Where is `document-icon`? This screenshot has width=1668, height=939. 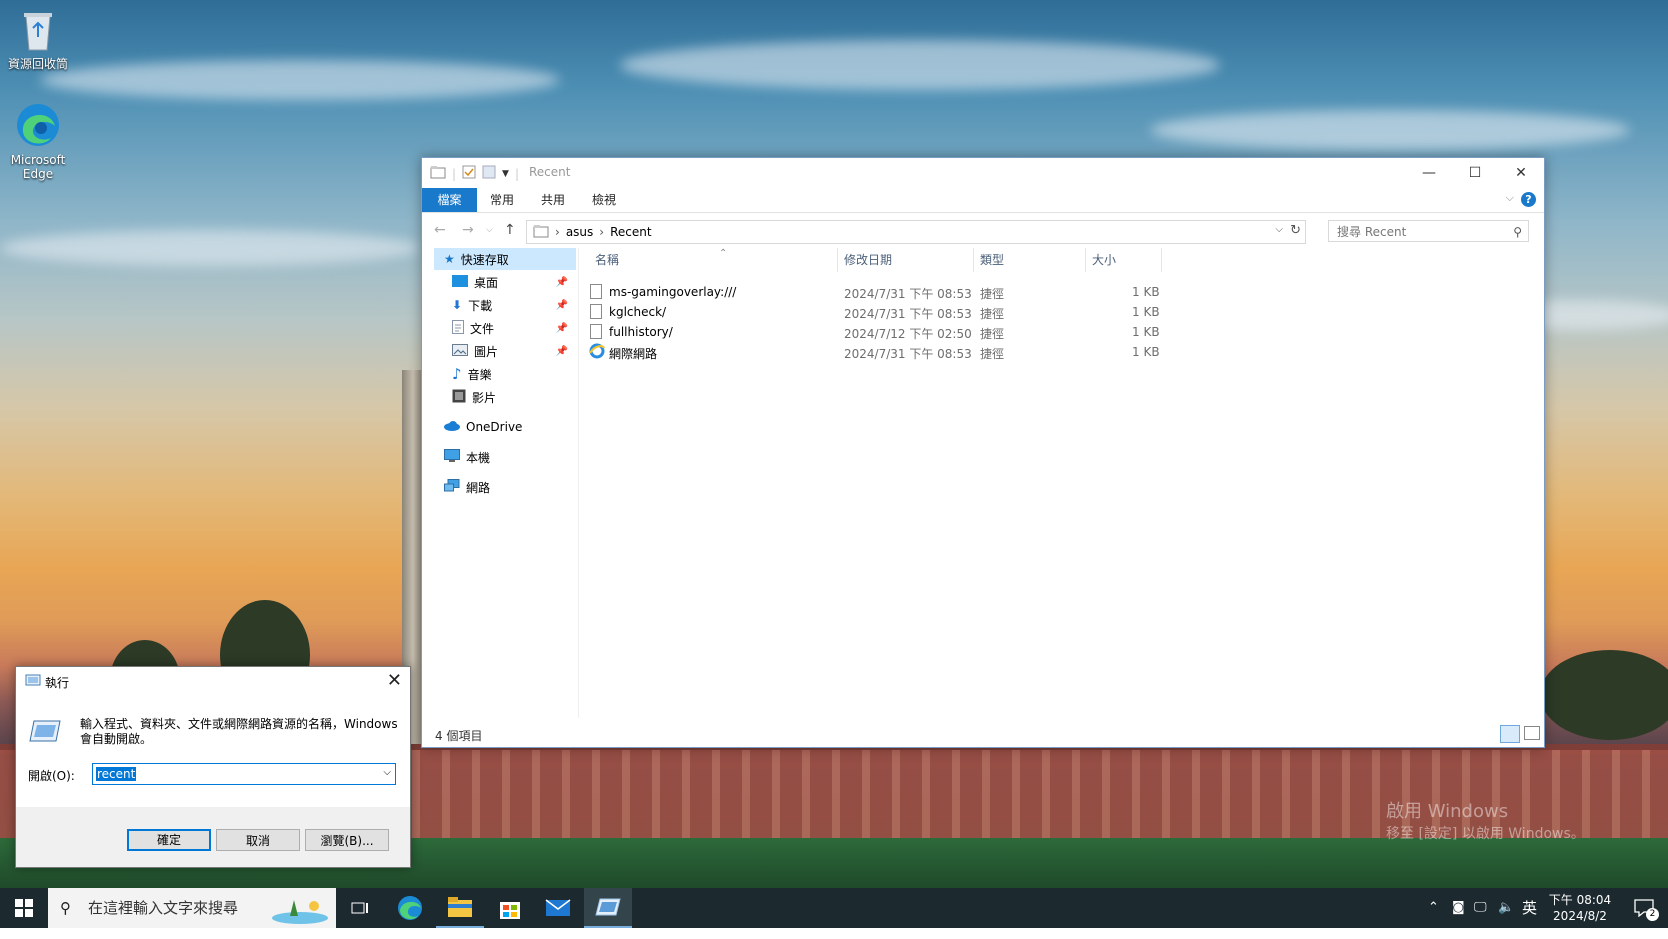 document-icon is located at coordinates (458, 328).